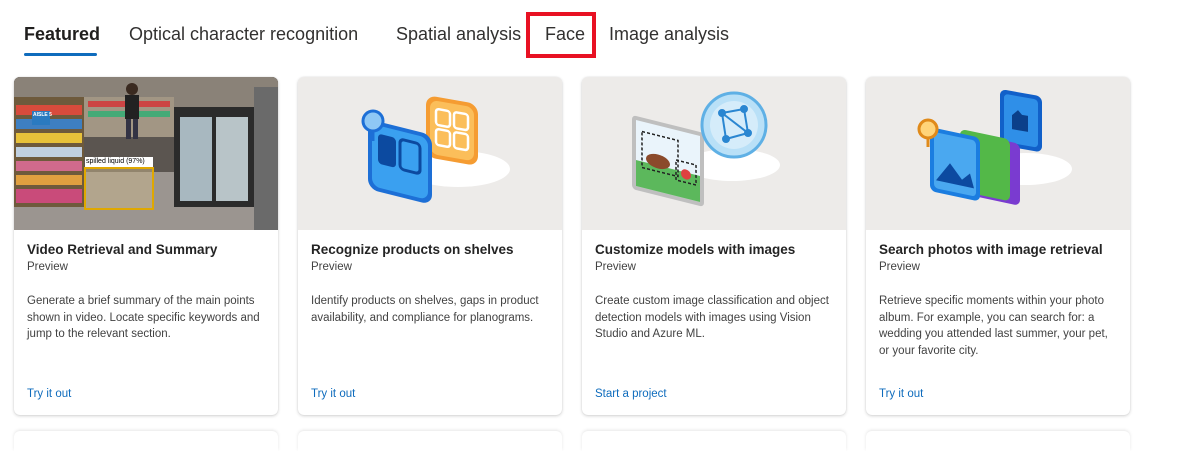 The height and width of the screenshot is (451, 1195). What do you see at coordinates (146, 153) in the screenshot?
I see `store-video-thumbnail: AISLE 5 spilled liquid (97%)` at bounding box center [146, 153].